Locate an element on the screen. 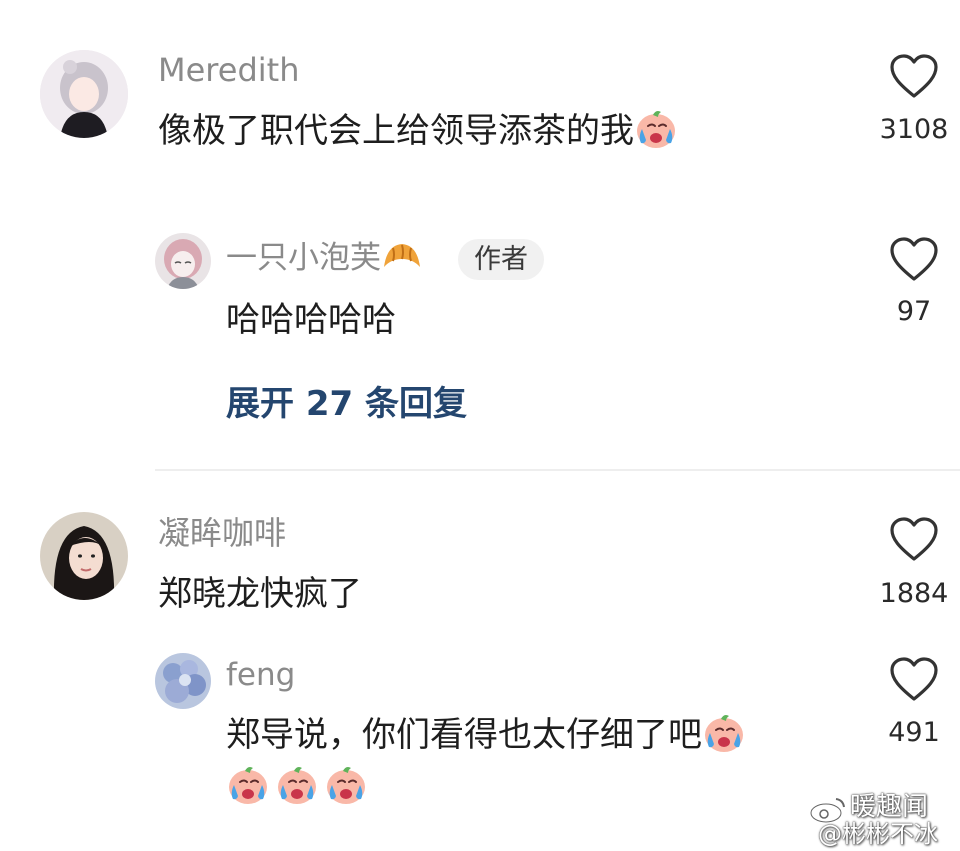 The height and width of the screenshot is (851, 960). reply-username-text: 一只小泡芙 is located at coordinates (303, 258).